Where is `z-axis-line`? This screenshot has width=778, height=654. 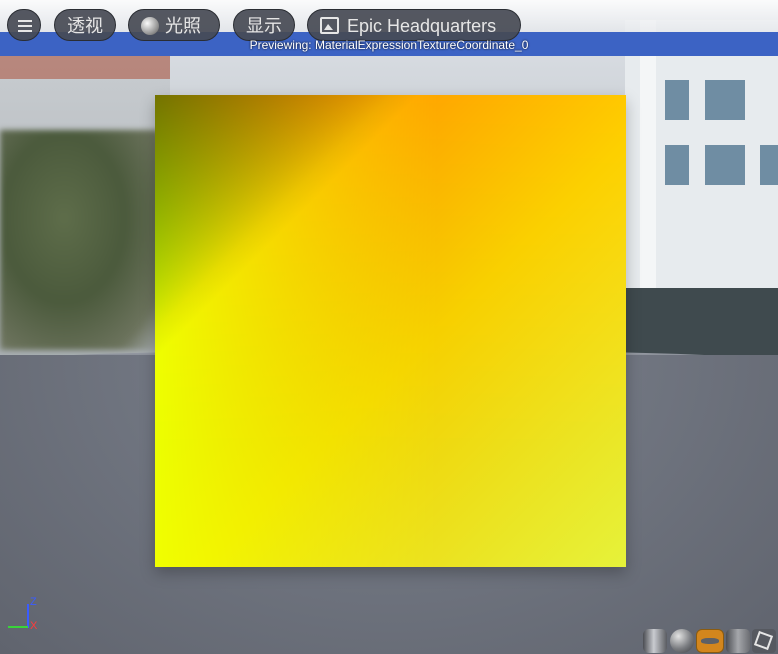
z-axis-line is located at coordinates (28, 616).